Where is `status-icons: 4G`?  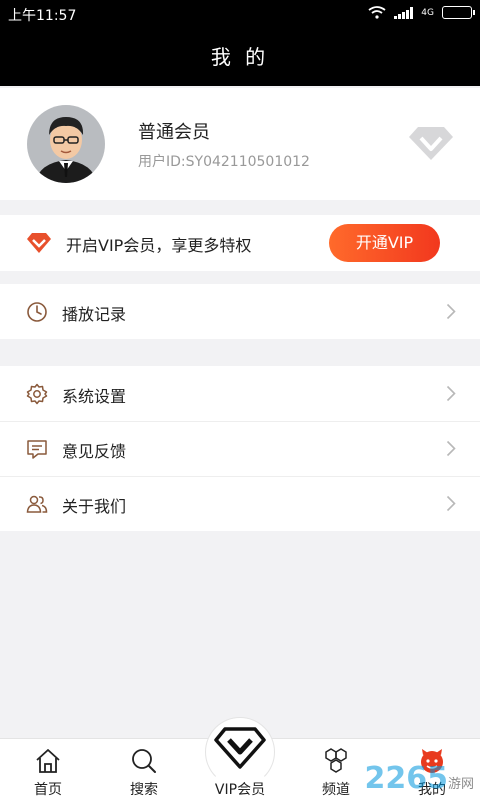
status-icons: 4G is located at coordinates (421, 12).